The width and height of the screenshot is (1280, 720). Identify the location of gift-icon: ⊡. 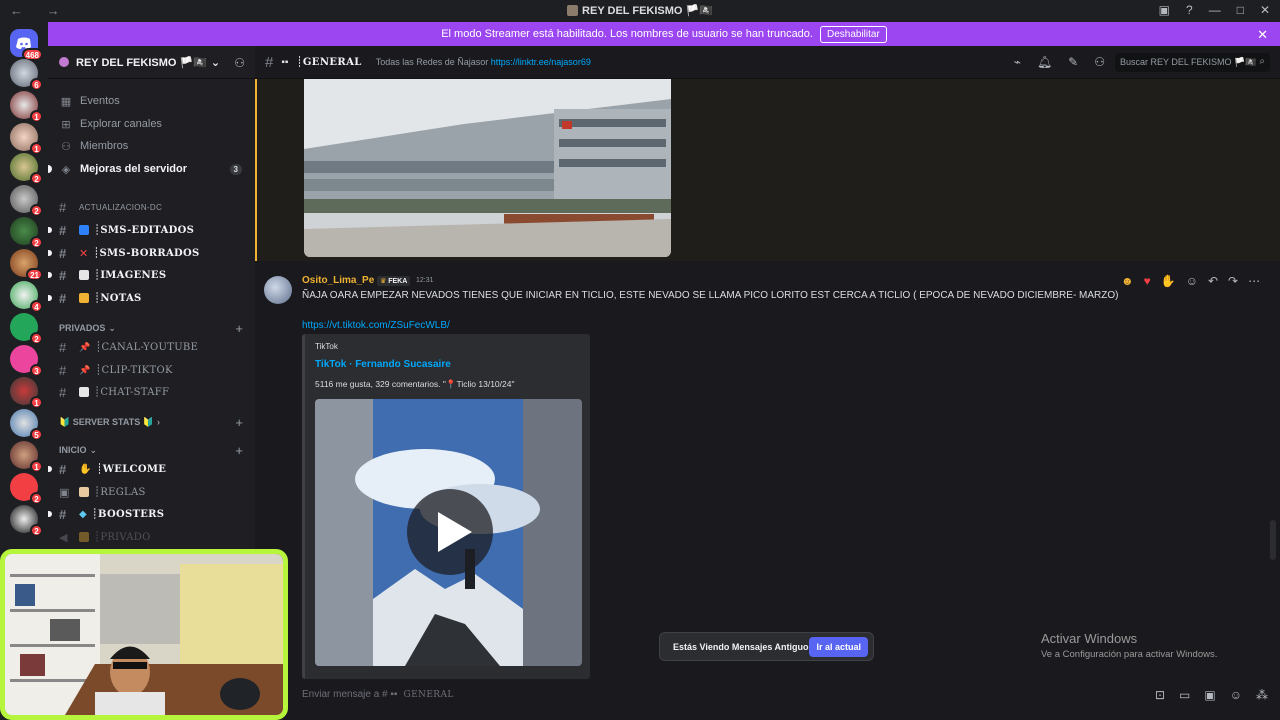
(1160, 695).